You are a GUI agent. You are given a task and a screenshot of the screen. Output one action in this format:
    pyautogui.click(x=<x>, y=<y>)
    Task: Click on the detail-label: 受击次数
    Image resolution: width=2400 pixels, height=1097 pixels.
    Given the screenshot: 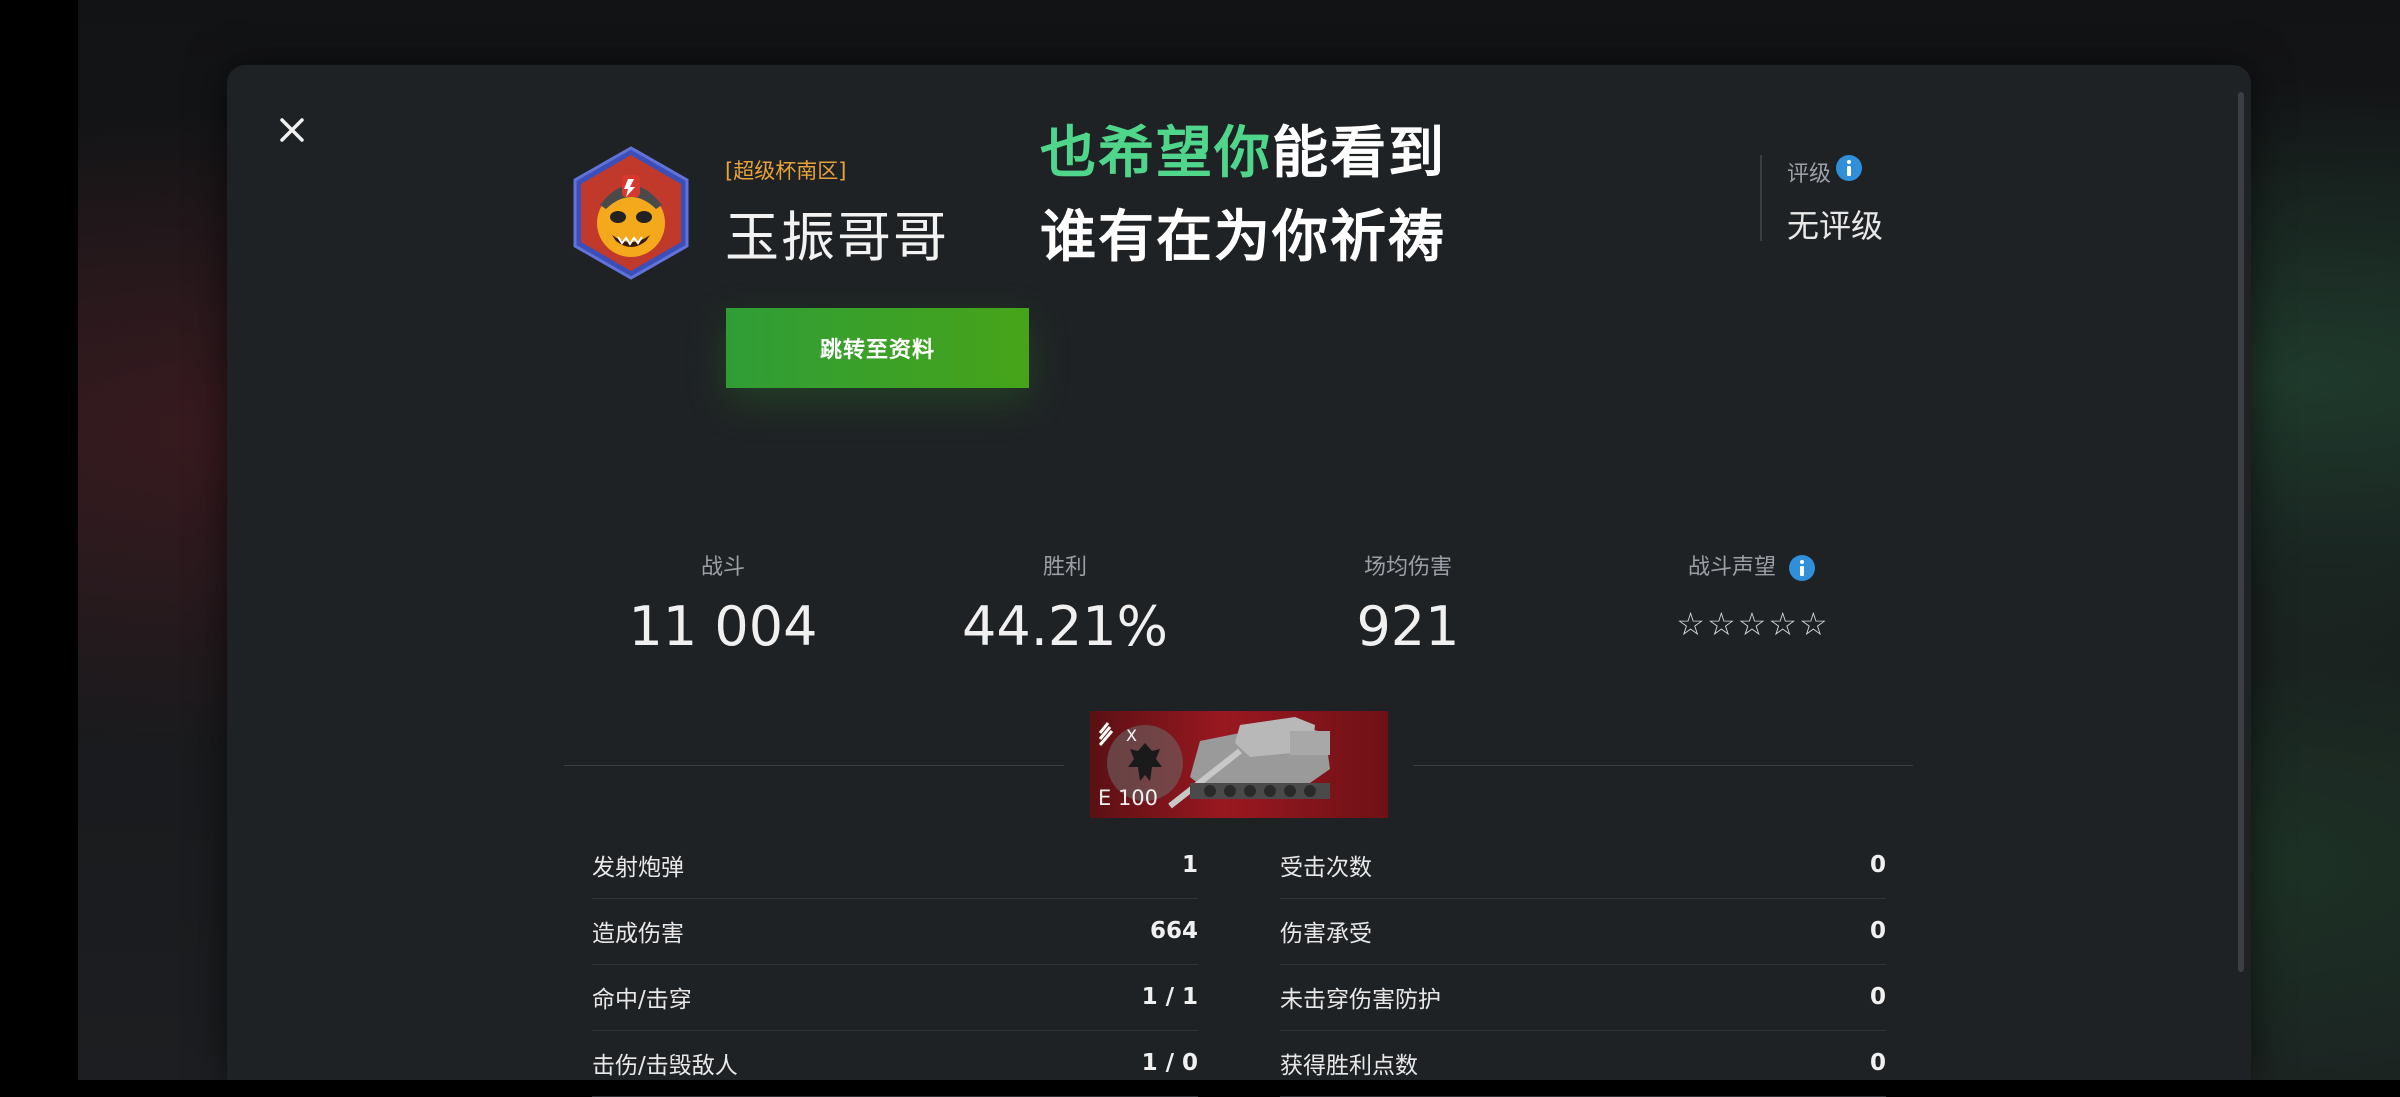 What is the action you would take?
    pyautogui.click(x=1326, y=868)
    